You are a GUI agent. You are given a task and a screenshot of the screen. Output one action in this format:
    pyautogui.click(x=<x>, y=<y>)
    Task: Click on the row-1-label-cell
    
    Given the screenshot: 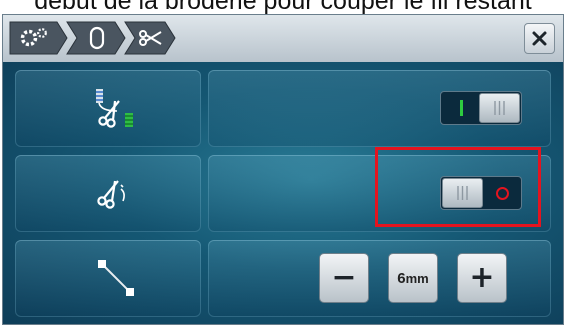 What is the action you would take?
    pyautogui.click(x=108, y=108)
    